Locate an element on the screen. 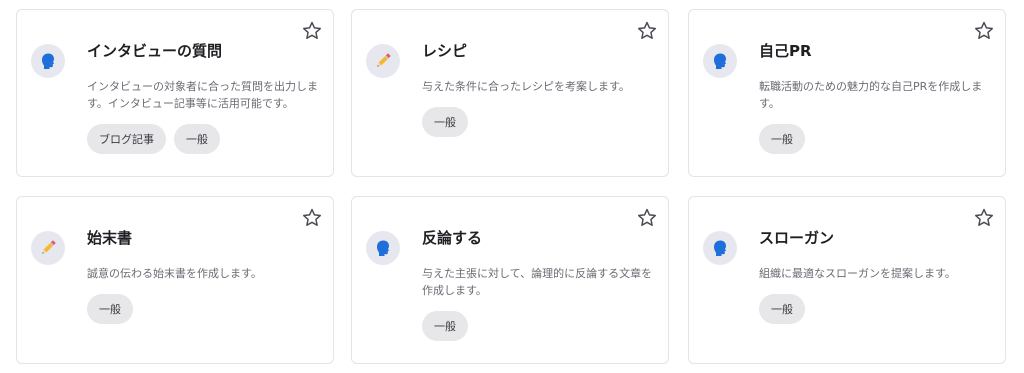 The image size is (1024, 373). card-description: 与えた条件に合ったレシピを考案します。 is located at coordinates (526, 86).